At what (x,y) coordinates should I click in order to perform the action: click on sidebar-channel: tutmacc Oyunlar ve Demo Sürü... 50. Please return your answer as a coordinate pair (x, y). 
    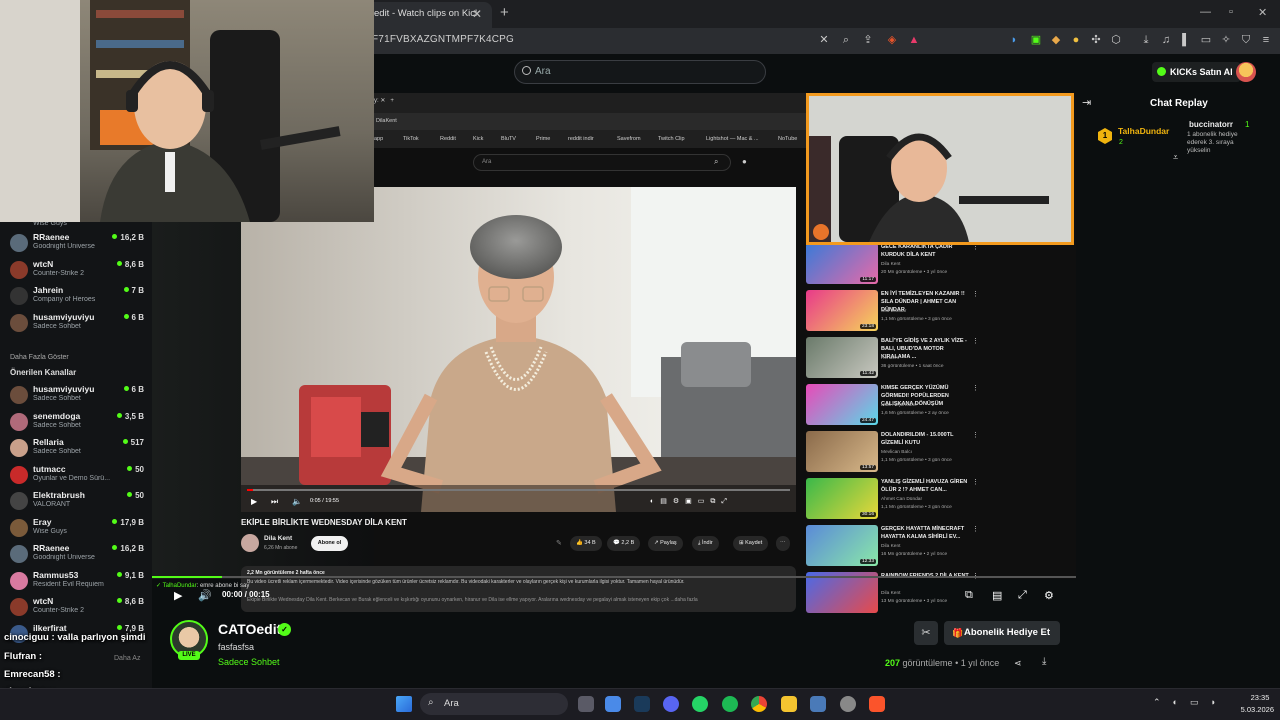
    Looking at the image, I should click on (79, 475).